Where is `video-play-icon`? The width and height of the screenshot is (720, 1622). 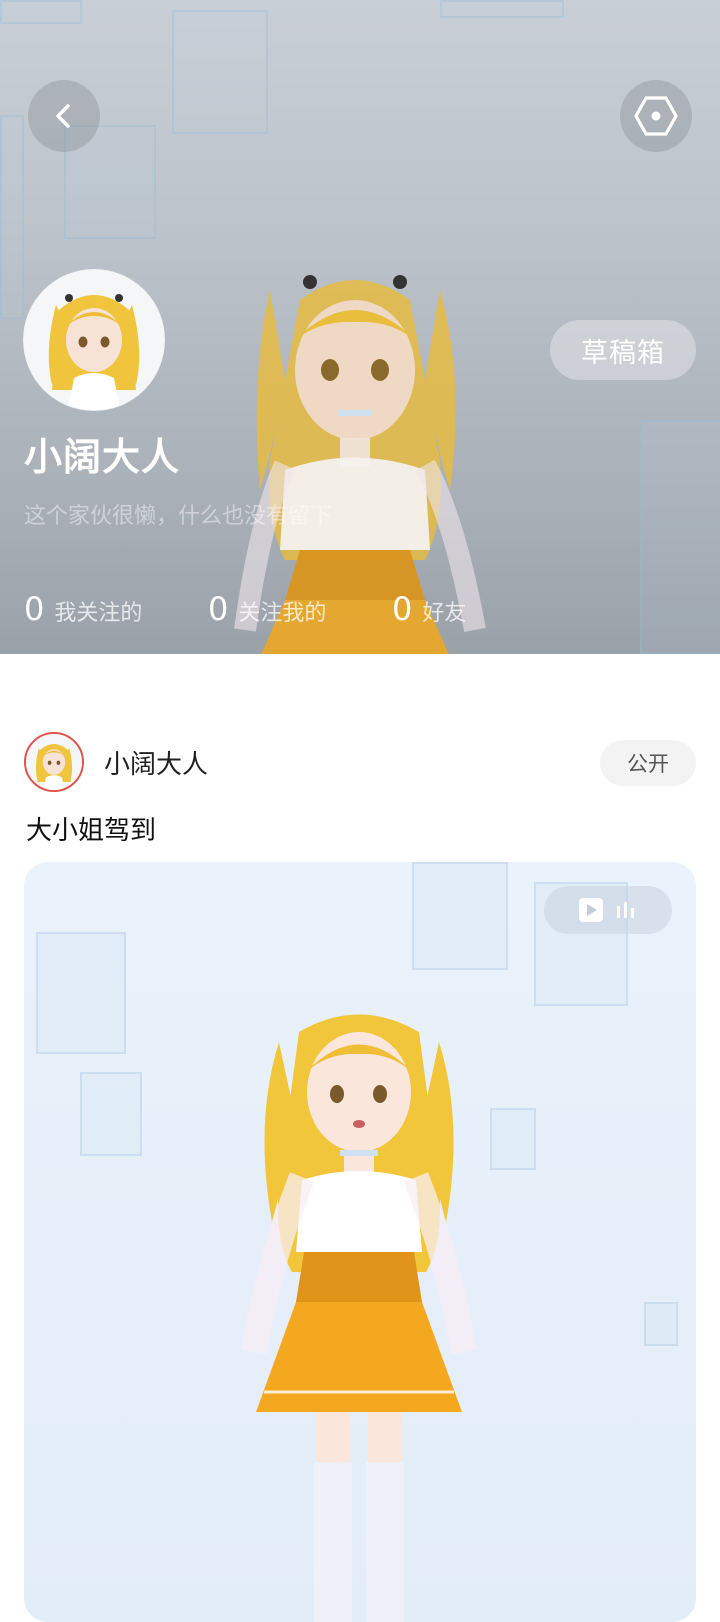
video-play-icon is located at coordinates (591, 910).